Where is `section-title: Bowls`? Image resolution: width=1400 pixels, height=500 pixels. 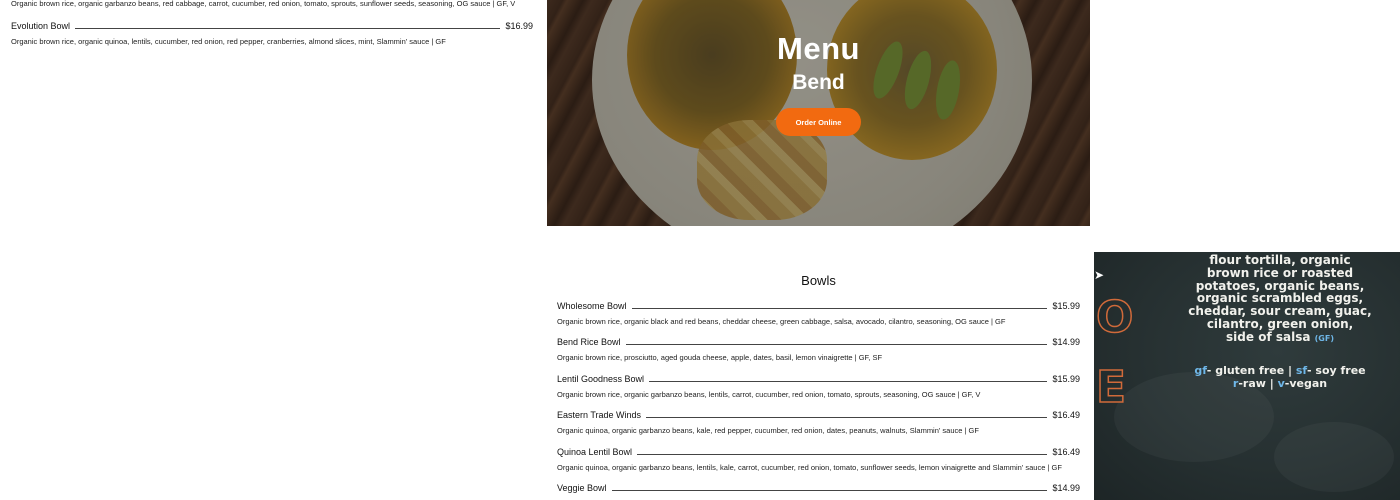
section-title: Bowls is located at coordinates (818, 280).